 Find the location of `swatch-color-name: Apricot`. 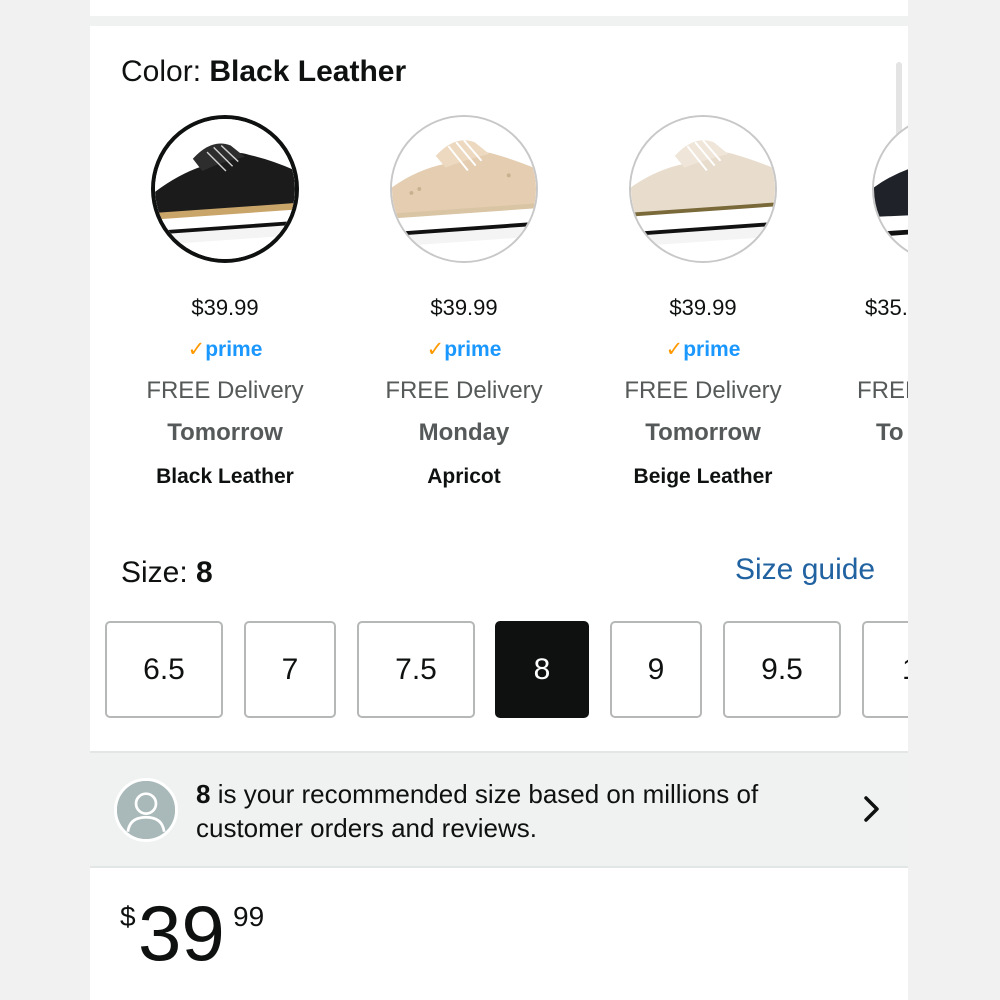

swatch-color-name: Apricot is located at coordinates (464, 476).